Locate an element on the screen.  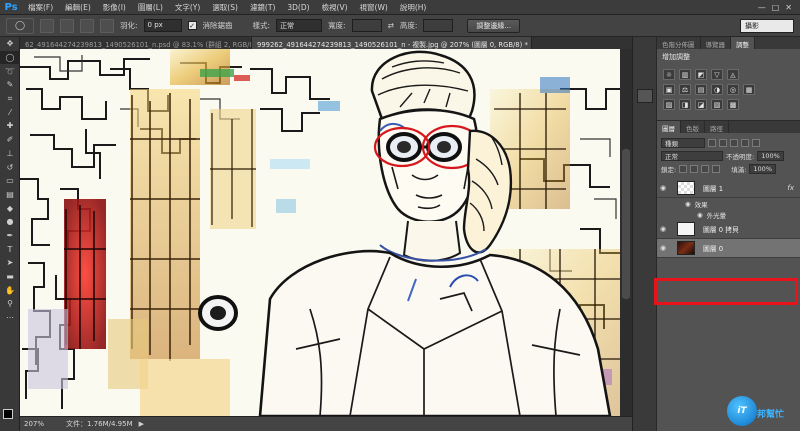
zoom-level: 207% is located at coordinates (41, 424).